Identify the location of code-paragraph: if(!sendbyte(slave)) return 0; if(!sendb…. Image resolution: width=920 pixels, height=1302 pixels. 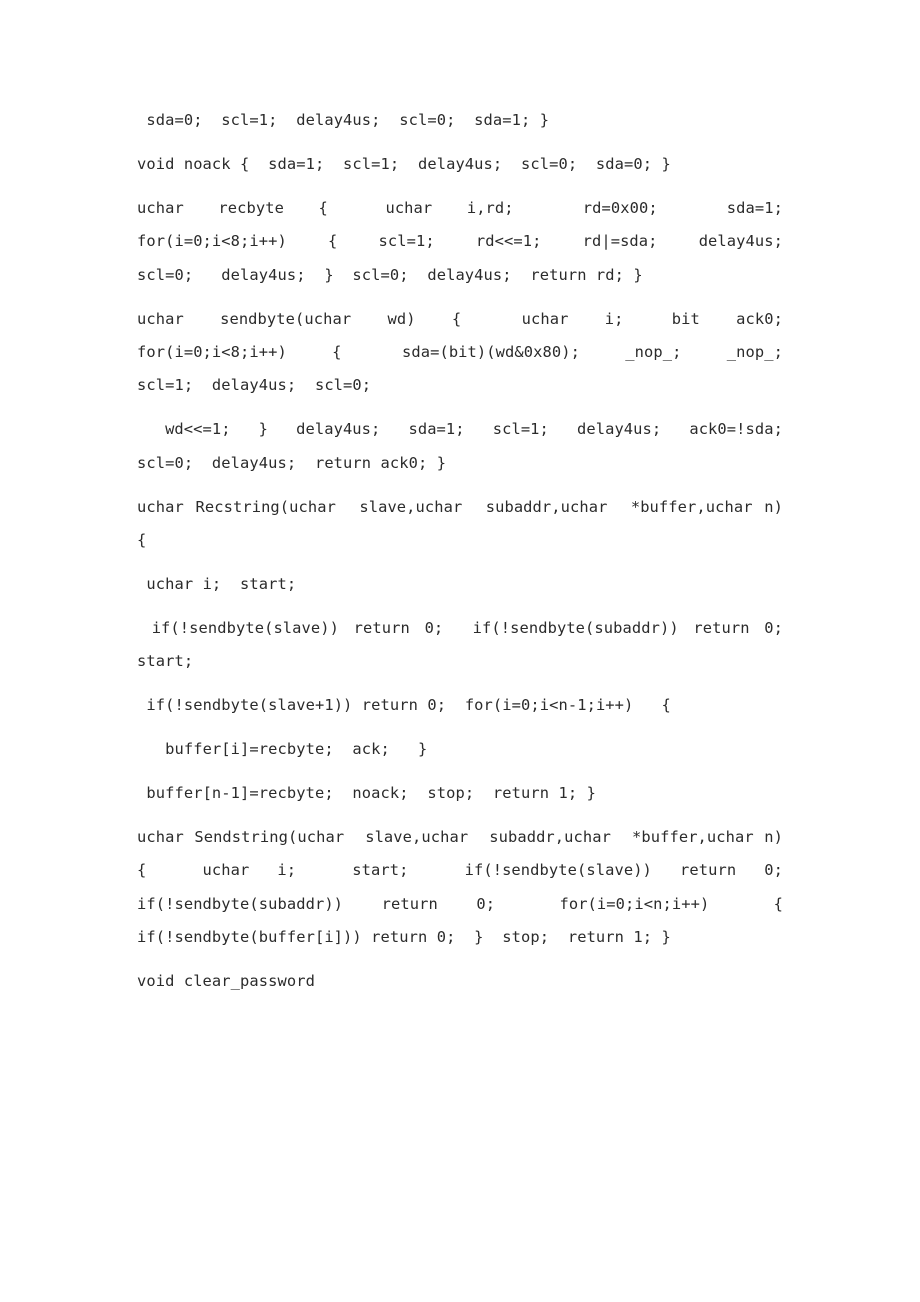
(469, 644).